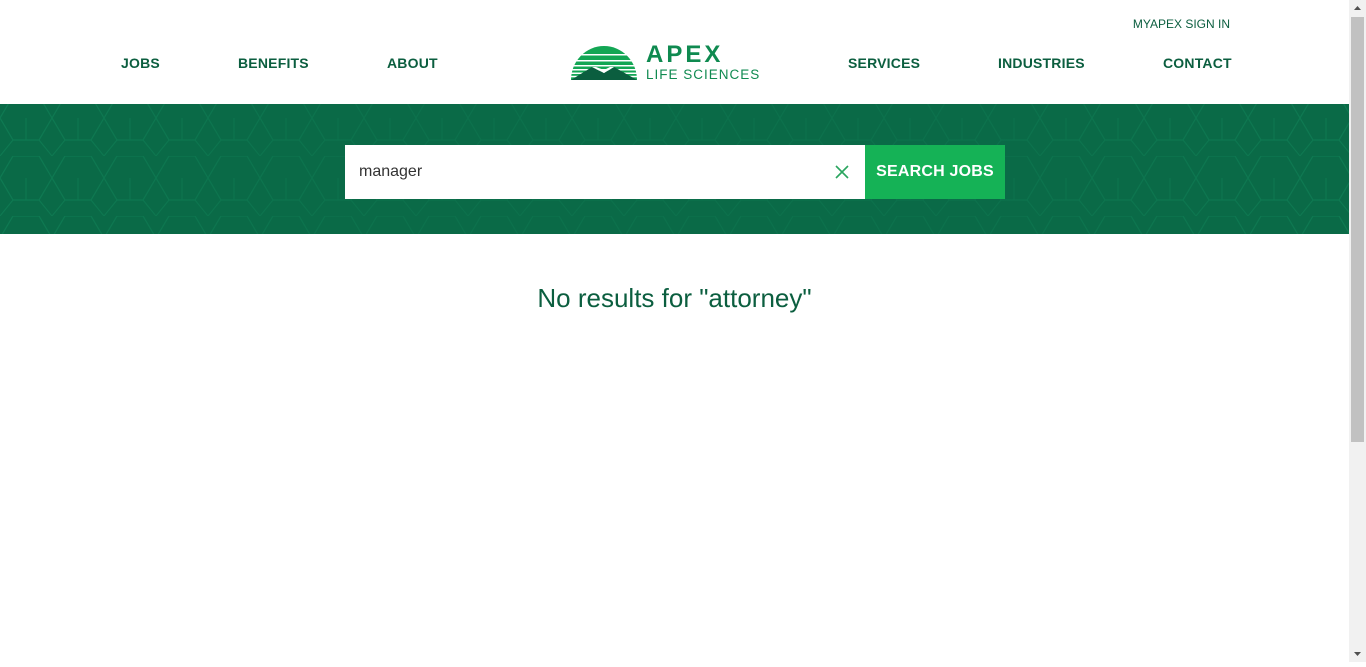 The image size is (1366, 667). I want to click on no-results-message: No results for "attorney", so click(674, 298).